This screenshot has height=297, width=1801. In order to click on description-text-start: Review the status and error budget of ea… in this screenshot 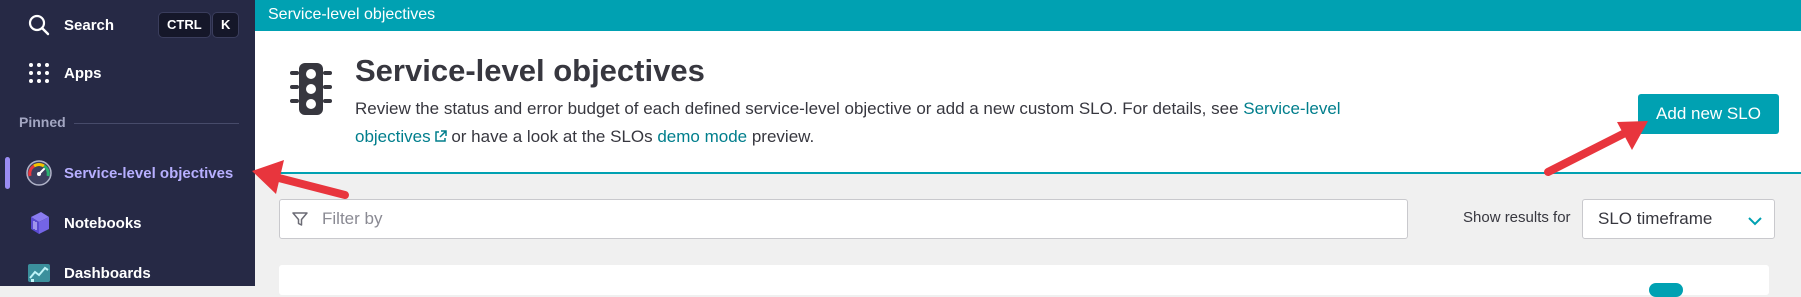, I will do `click(799, 108)`.